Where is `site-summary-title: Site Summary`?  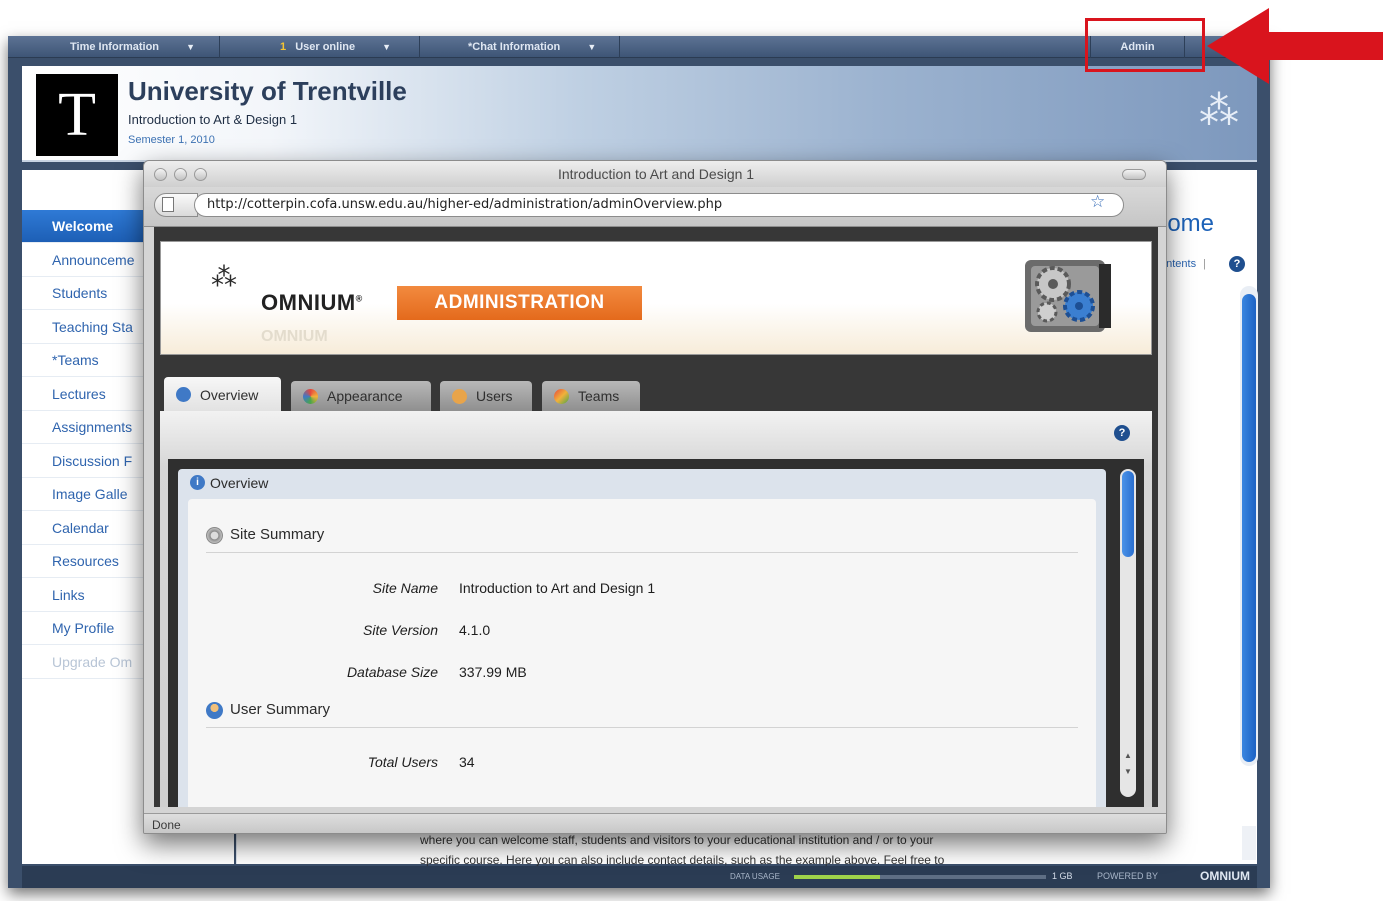
site-summary-title: Site Summary is located at coordinates (277, 534).